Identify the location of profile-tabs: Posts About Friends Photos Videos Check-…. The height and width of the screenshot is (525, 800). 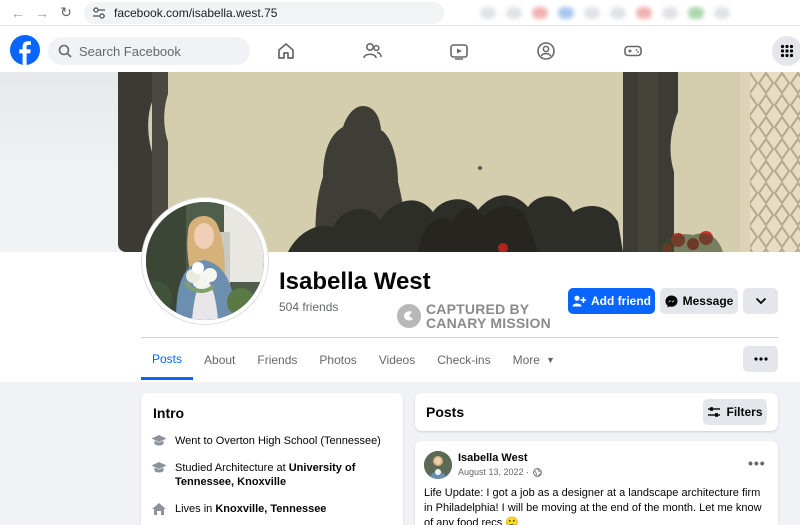
(353, 360).